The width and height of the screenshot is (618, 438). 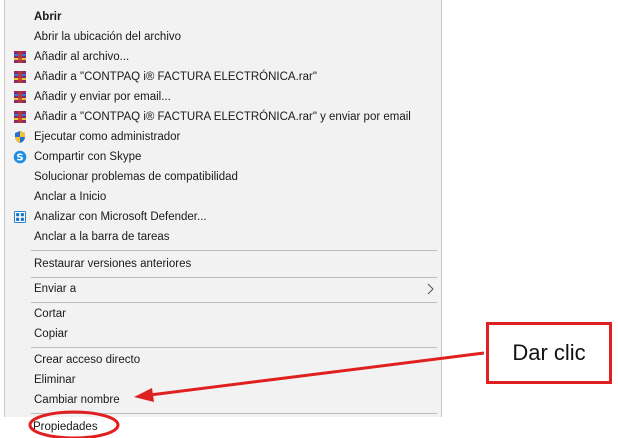 I want to click on pointer-arrow-line, so click(x=317, y=374).